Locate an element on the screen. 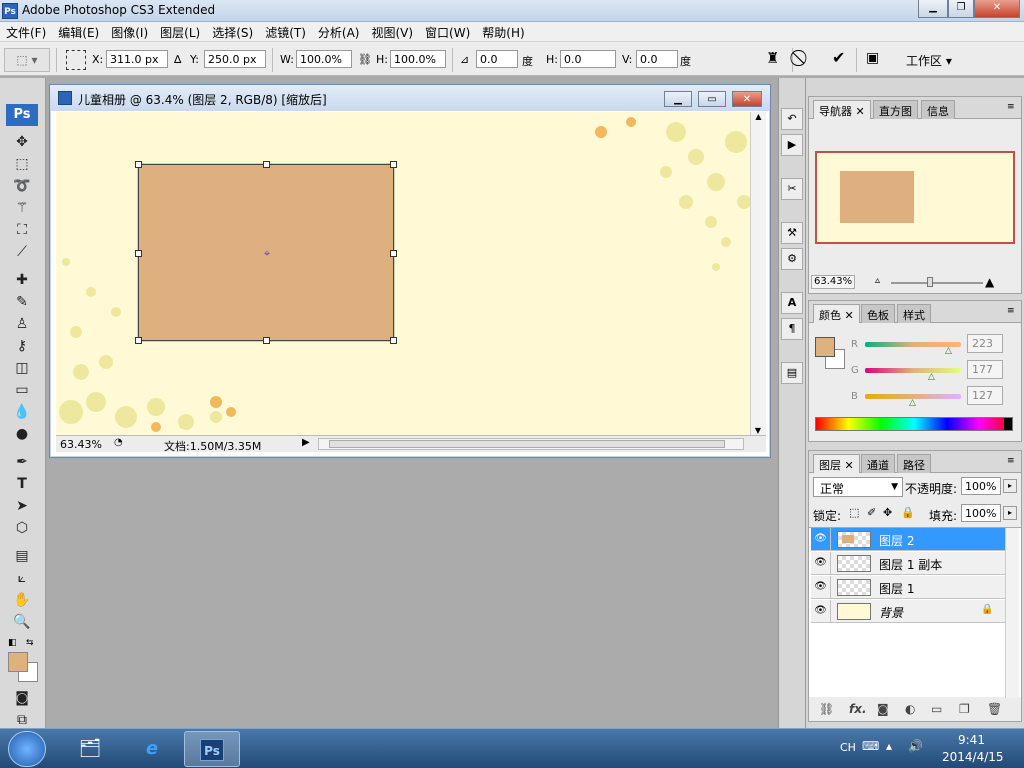  menu-edit: 编辑(E) is located at coordinates (78, 31).